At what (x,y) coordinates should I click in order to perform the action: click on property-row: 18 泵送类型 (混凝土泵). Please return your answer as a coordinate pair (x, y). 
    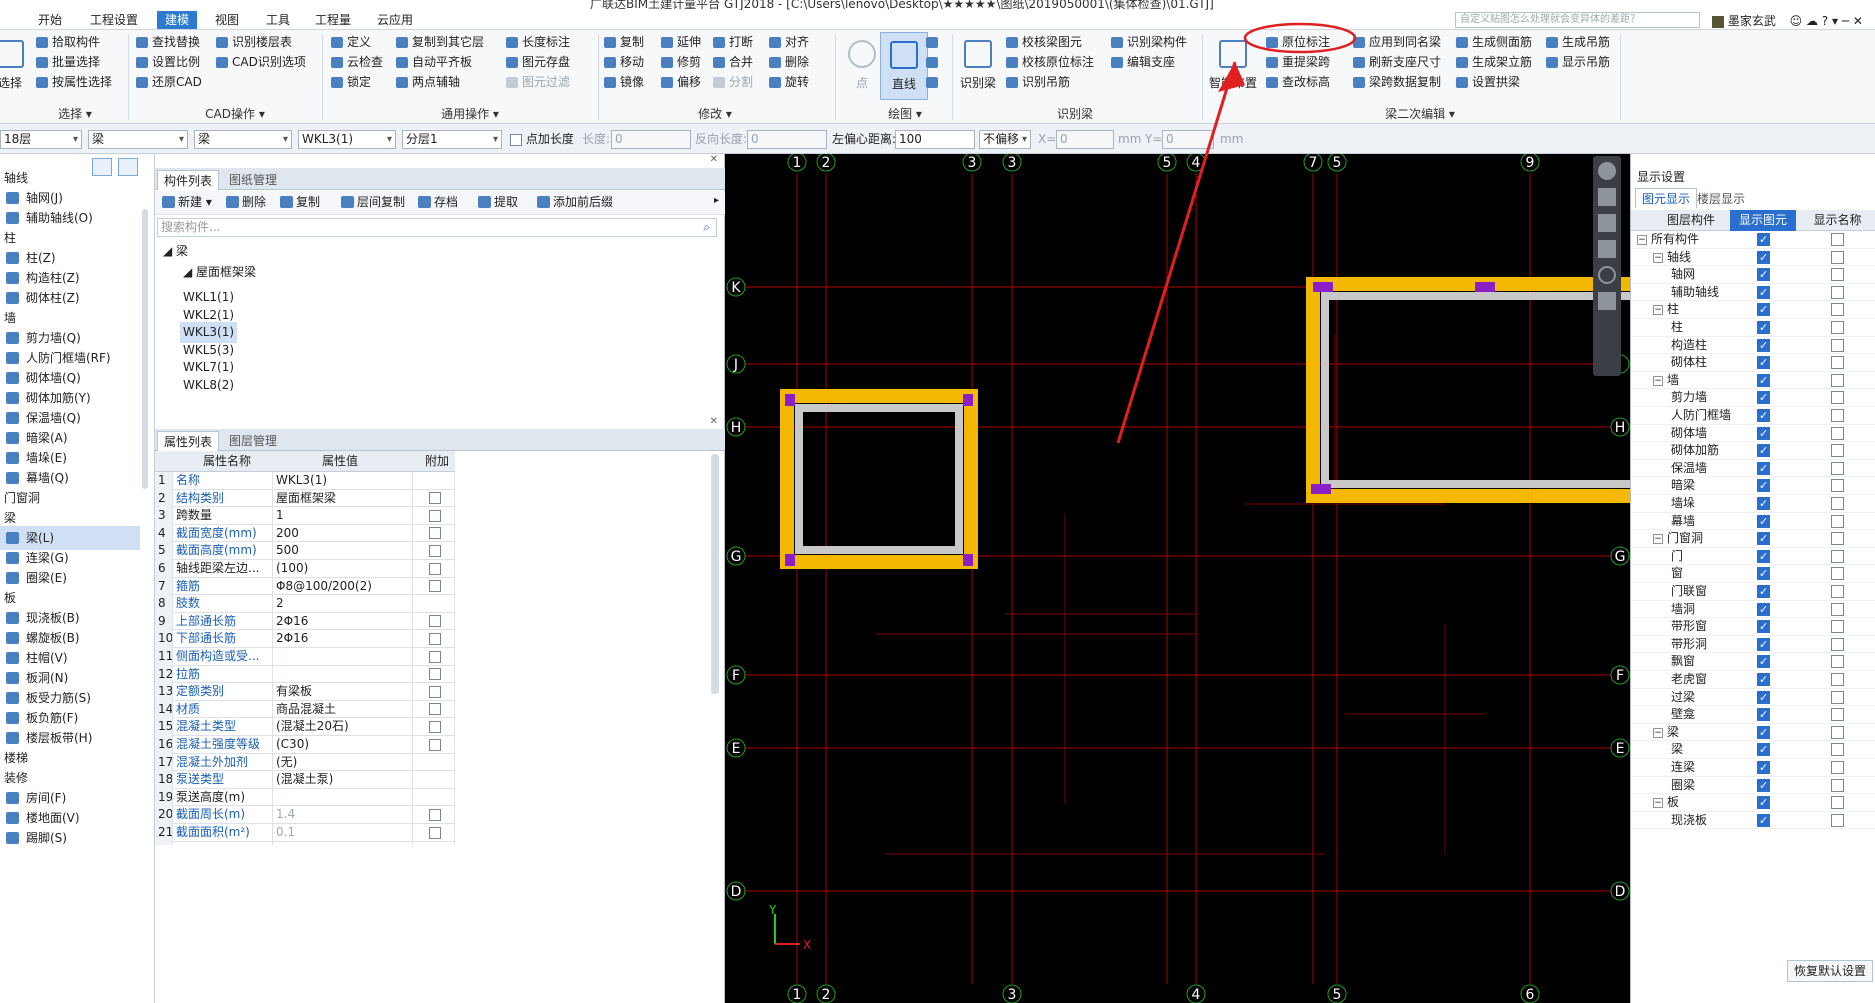
    Looking at the image, I should click on (305, 782).